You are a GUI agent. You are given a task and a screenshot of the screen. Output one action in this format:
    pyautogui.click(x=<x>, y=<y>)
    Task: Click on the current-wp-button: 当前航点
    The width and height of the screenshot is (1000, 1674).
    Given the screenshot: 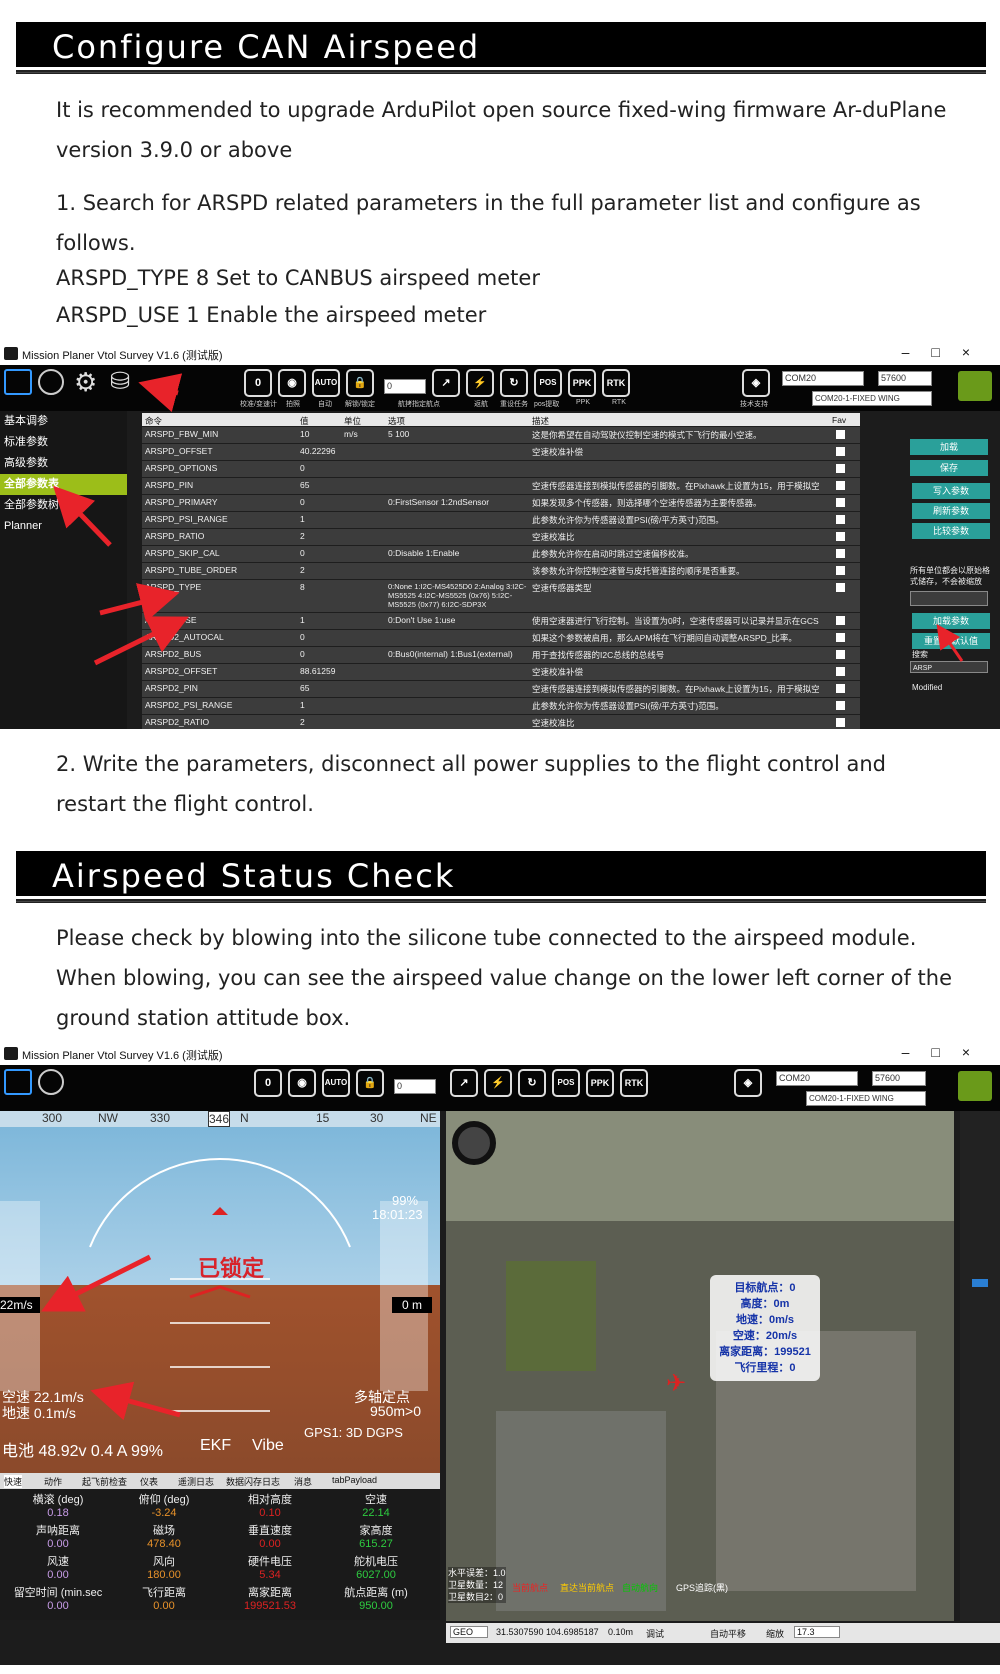 What is the action you would take?
    pyautogui.click(x=530, y=1587)
    